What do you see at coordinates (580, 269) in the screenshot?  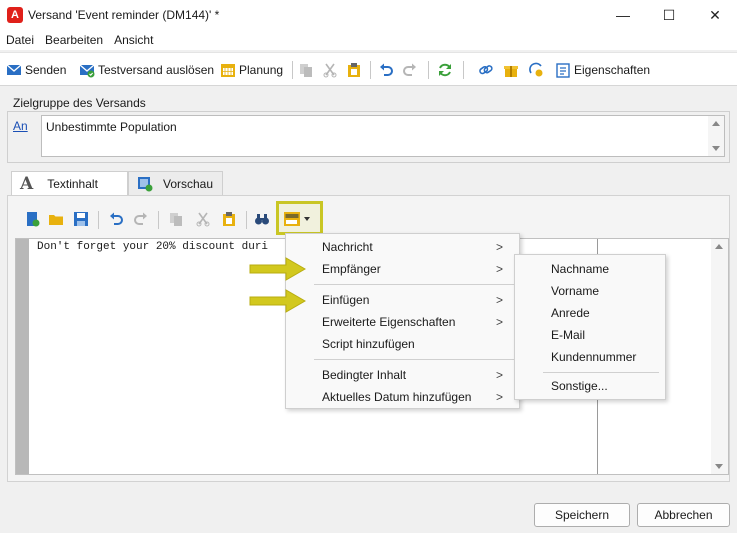 I see `submenu-item-label: Nachname` at bounding box center [580, 269].